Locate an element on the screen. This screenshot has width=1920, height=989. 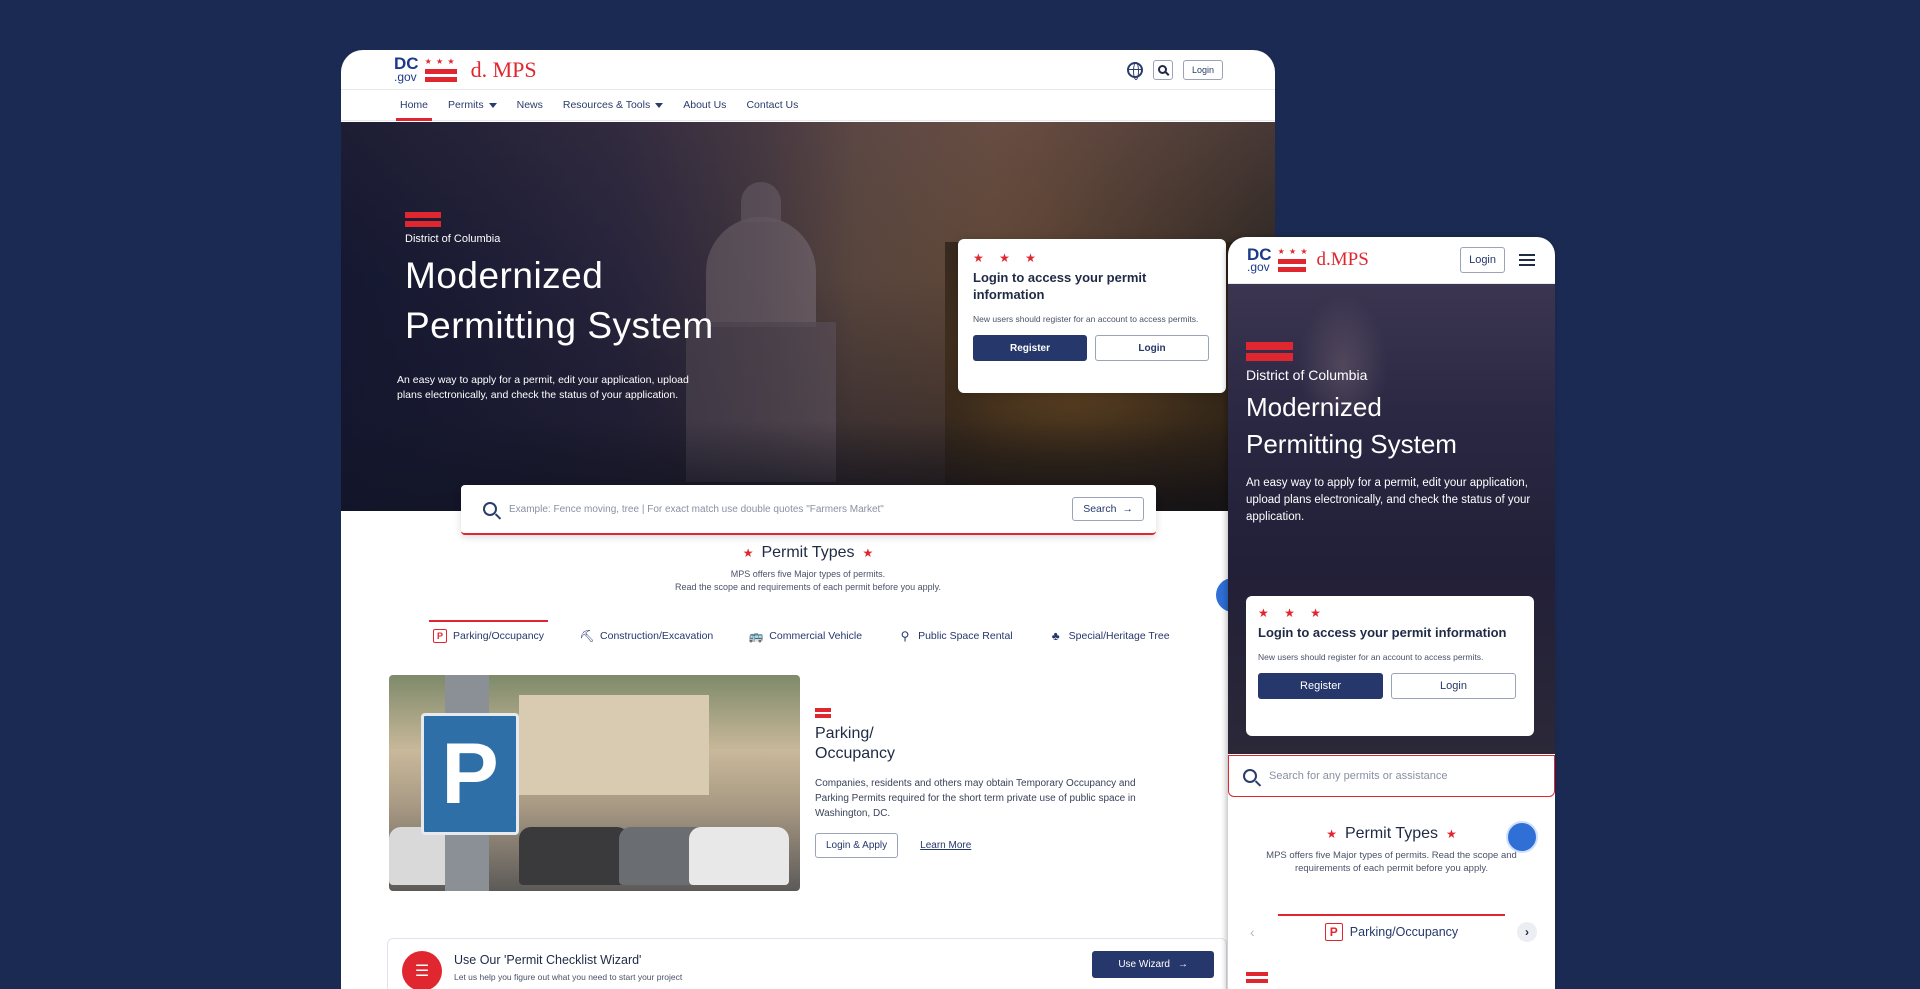
search-button: Search → is located at coordinates (1108, 509).